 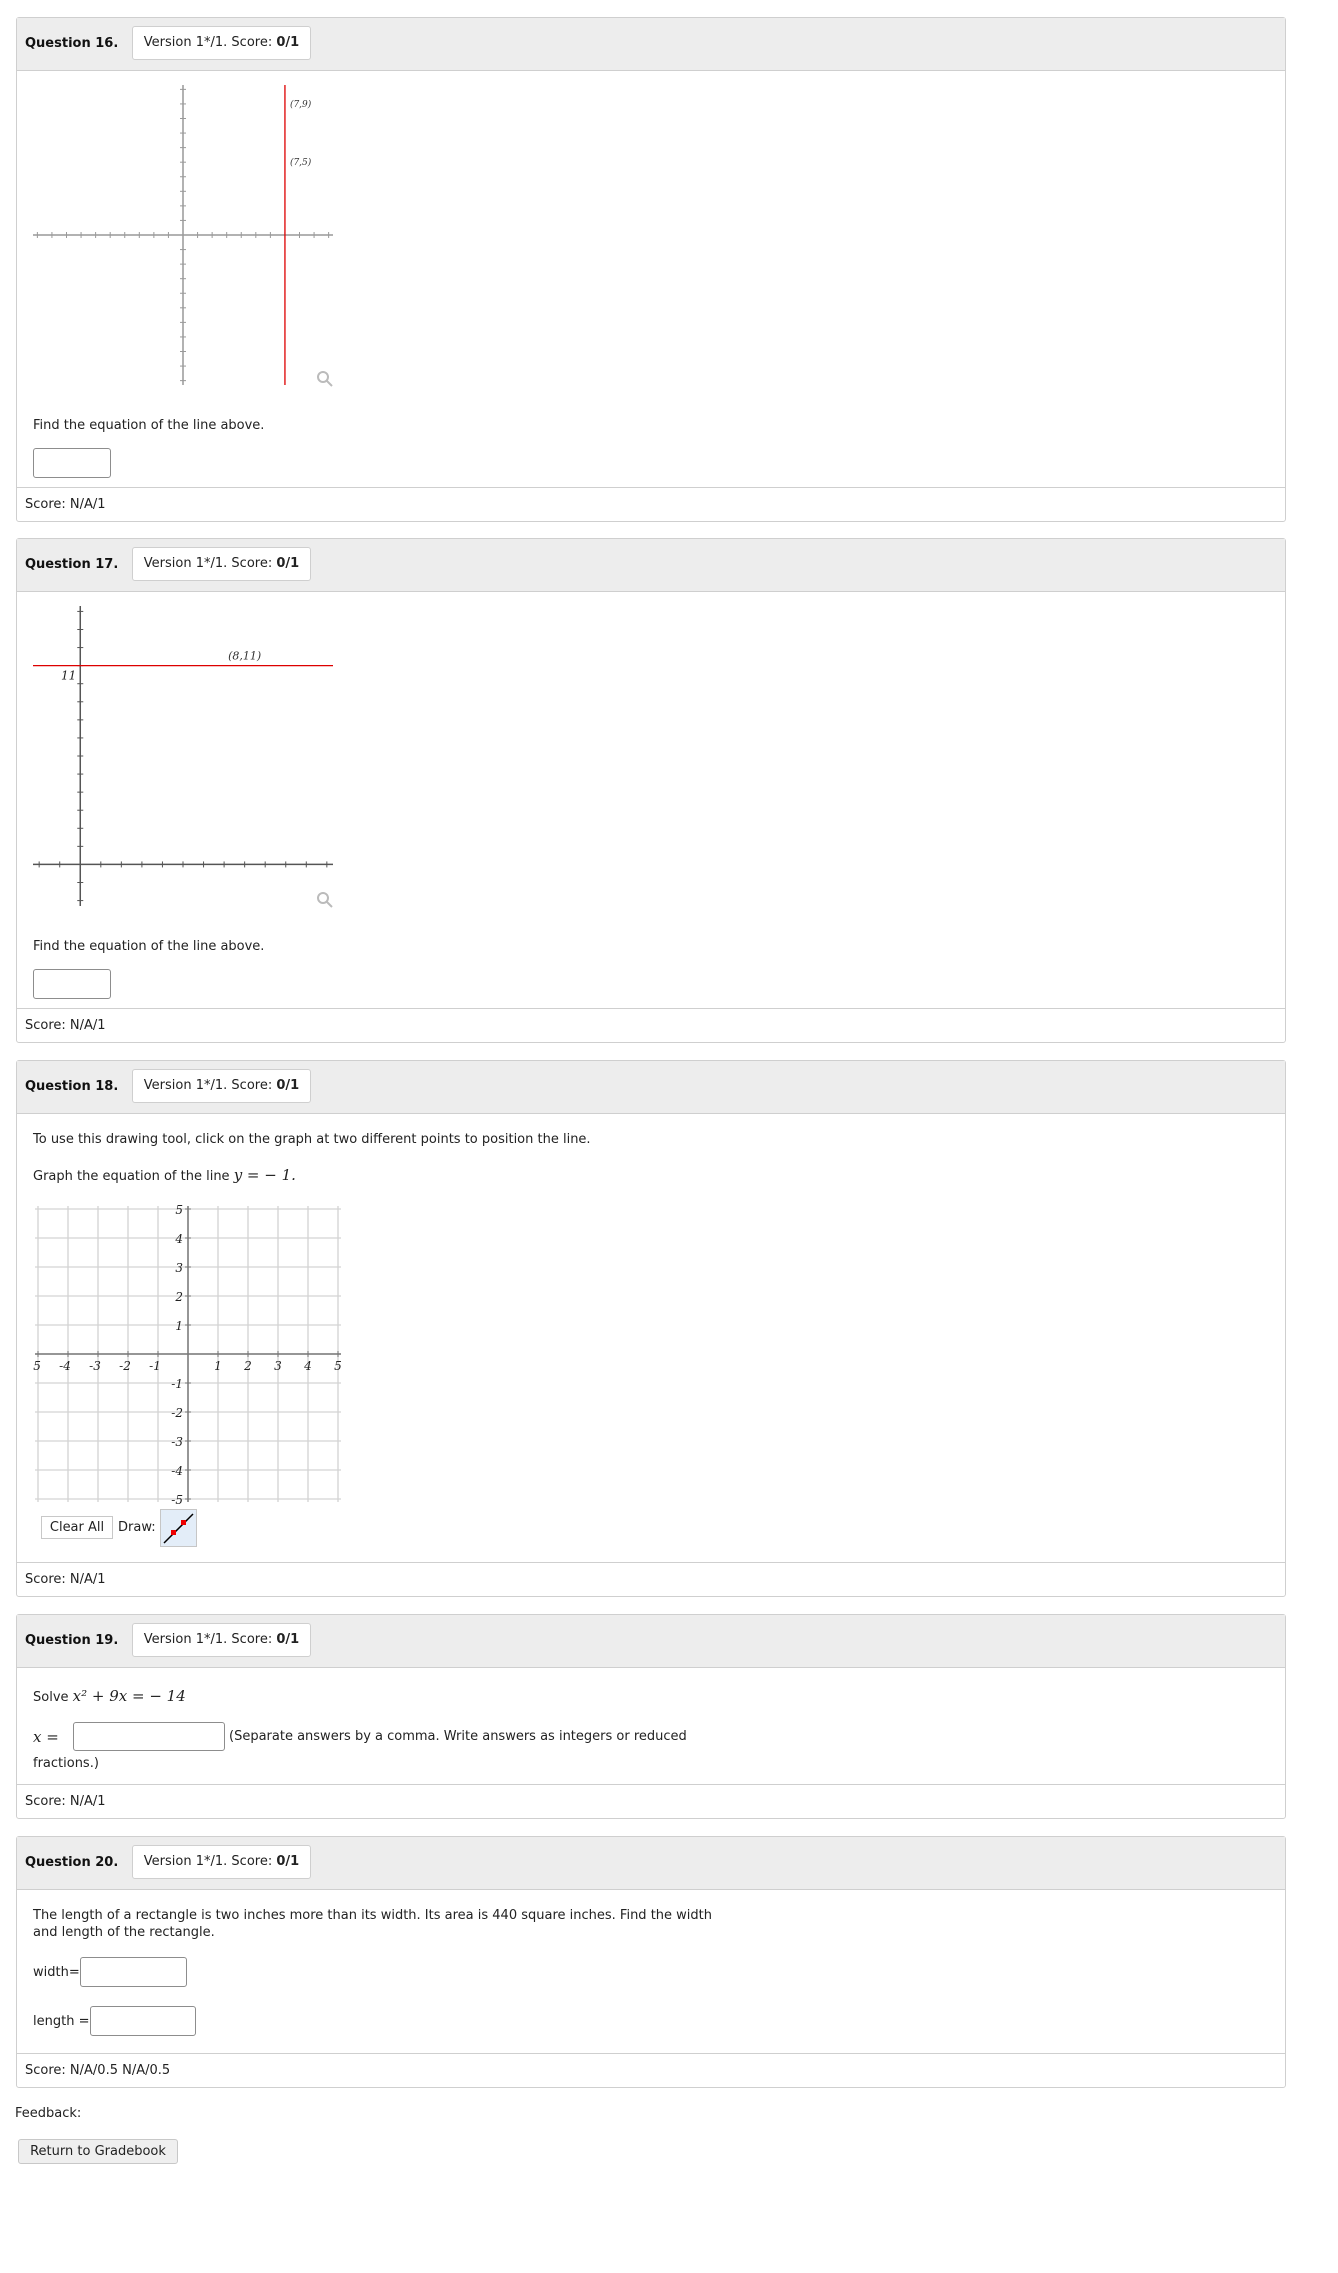 What do you see at coordinates (98, 2070) in the screenshot?
I see `score-text: Score: N/A/0.5 N/A/0.5` at bounding box center [98, 2070].